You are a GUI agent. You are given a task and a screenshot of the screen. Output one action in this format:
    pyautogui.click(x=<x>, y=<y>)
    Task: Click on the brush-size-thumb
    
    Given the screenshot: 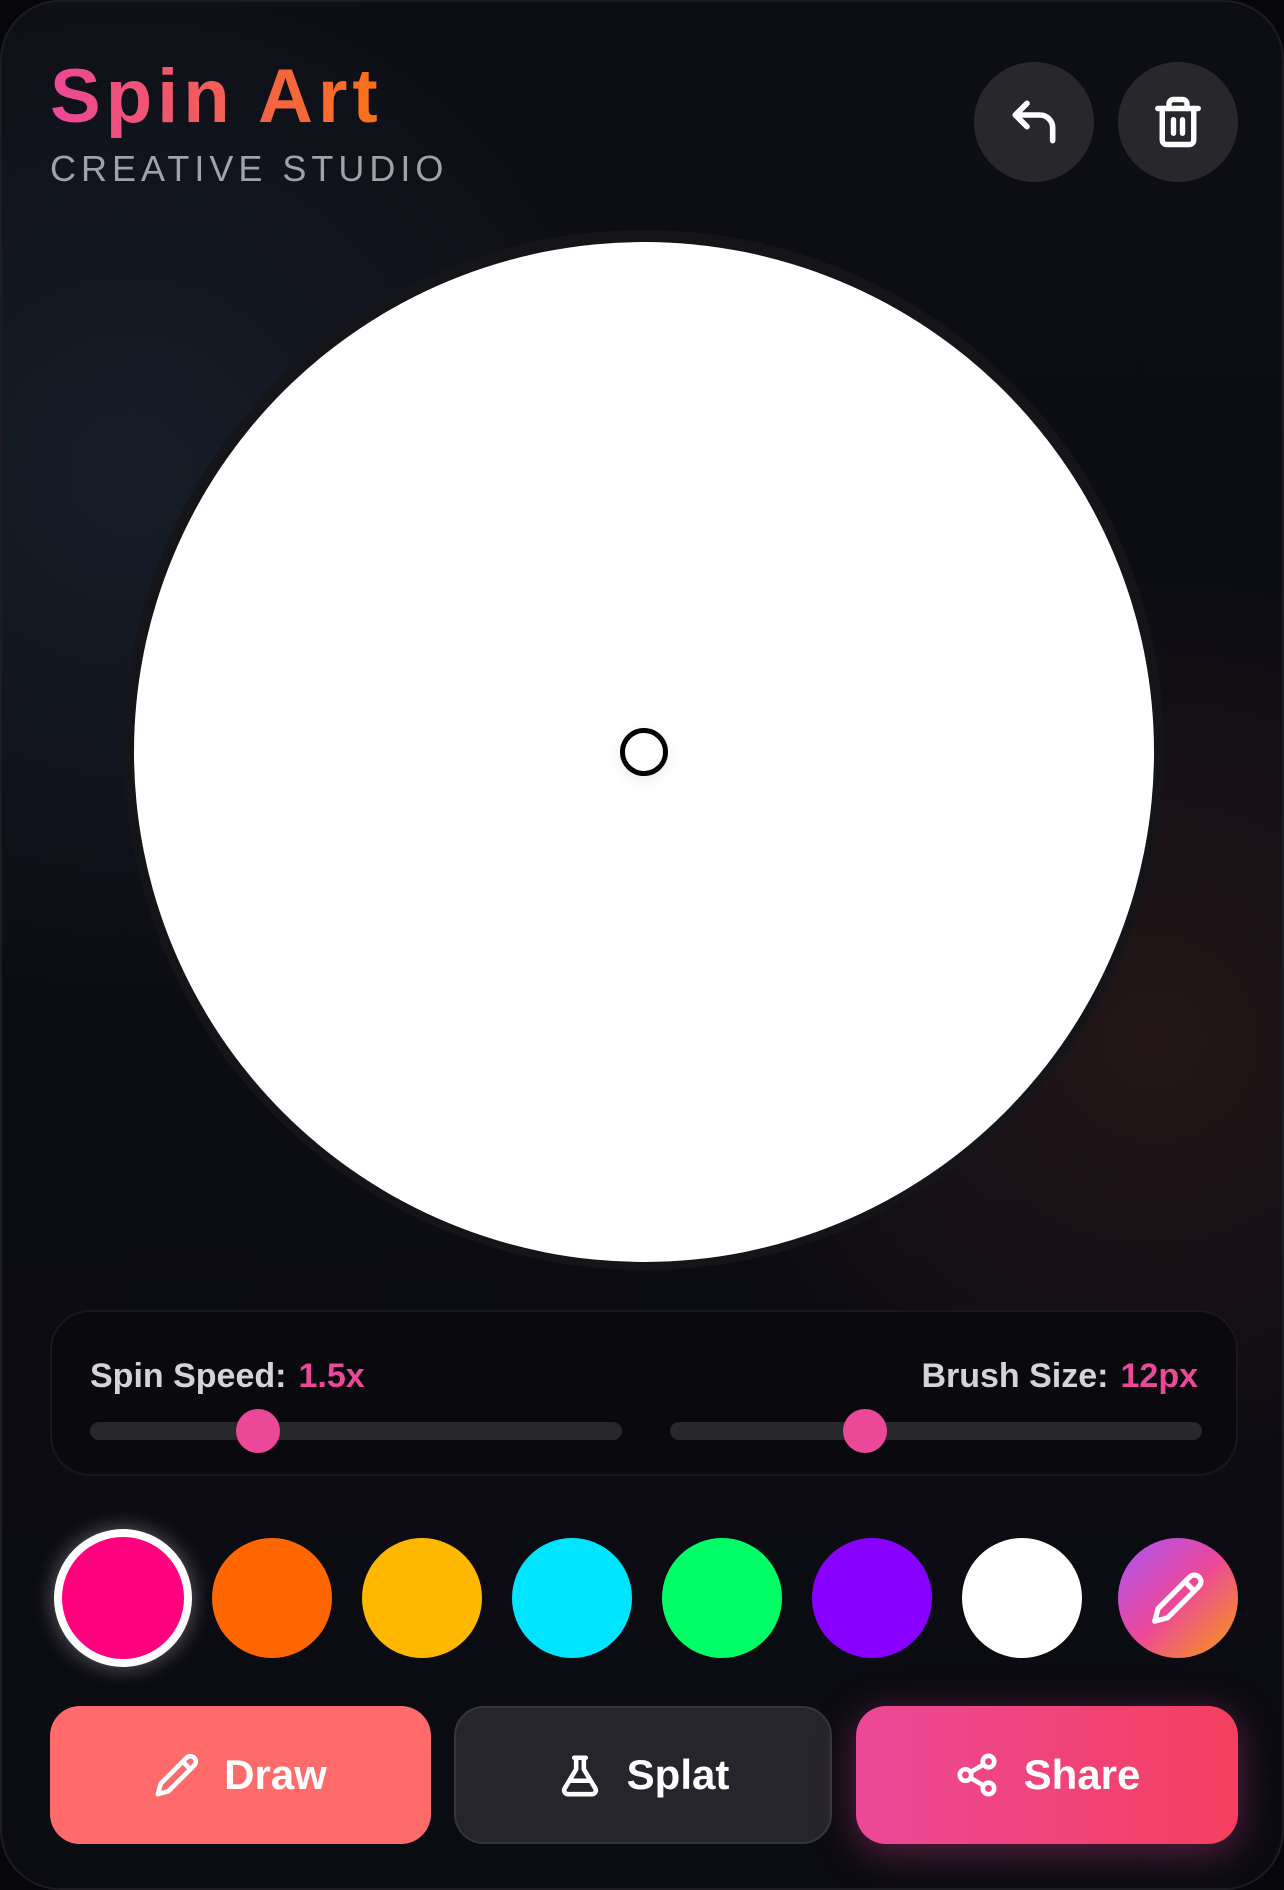 What is the action you would take?
    pyautogui.click(x=865, y=1431)
    